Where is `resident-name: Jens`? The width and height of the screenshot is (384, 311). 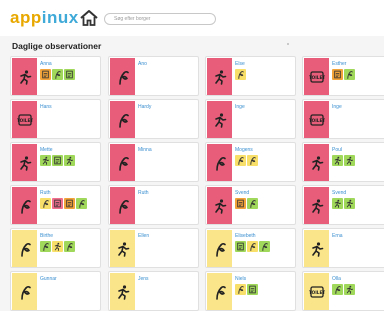 resident-name: Jens is located at coordinates (143, 279).